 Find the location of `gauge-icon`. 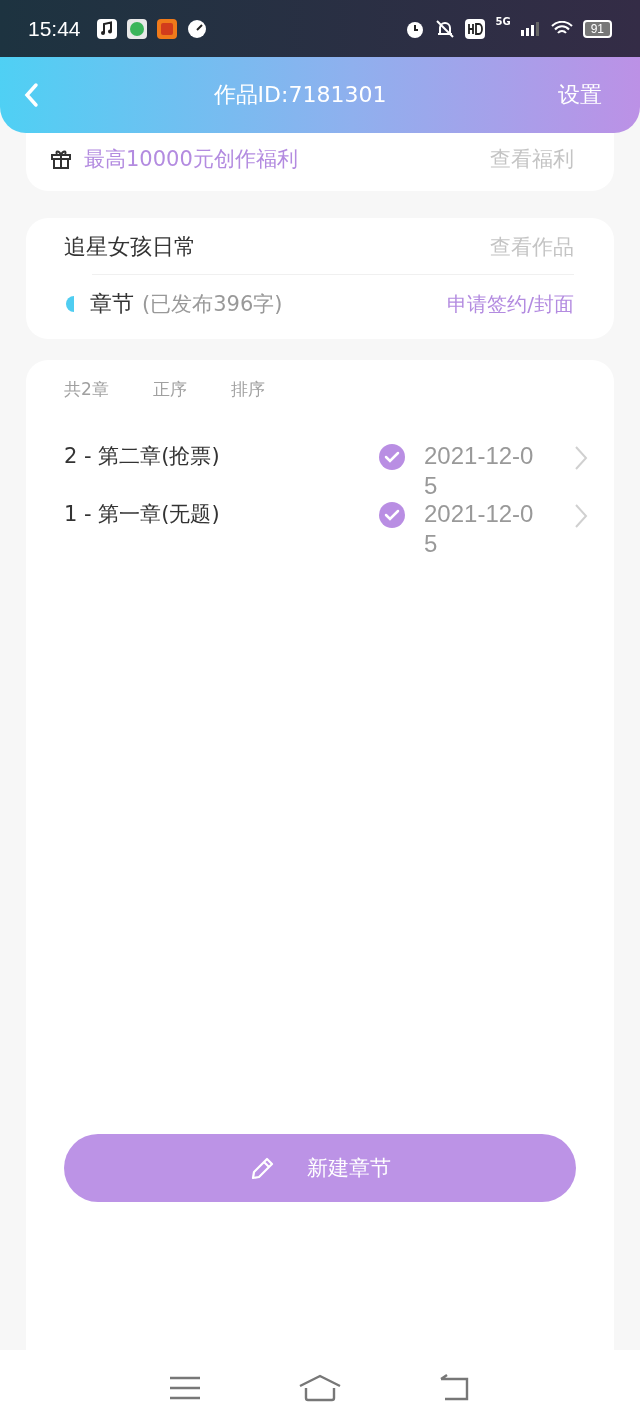

gauge-icon is located at coordinates (196, 28).